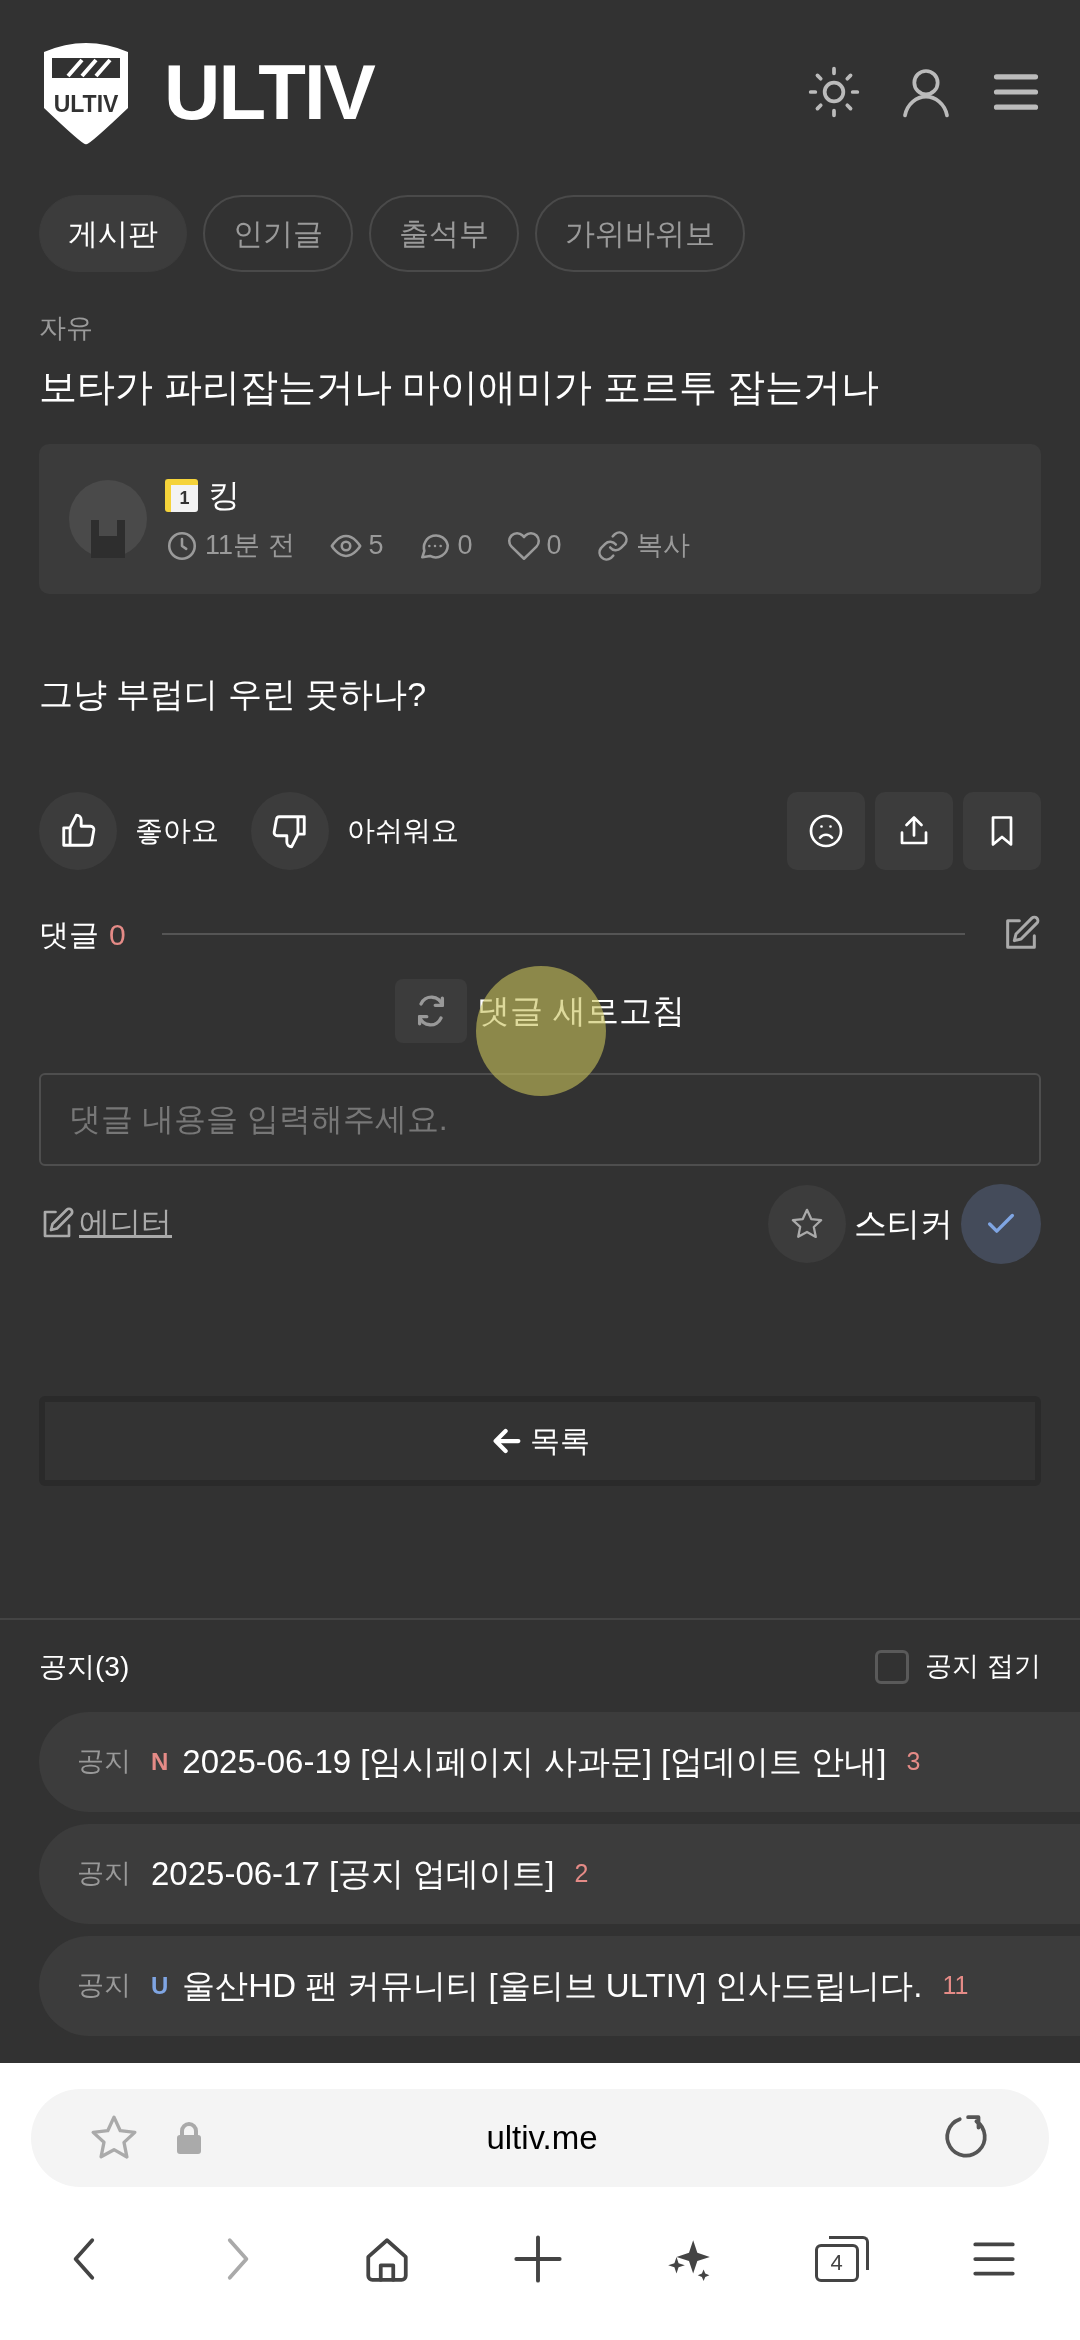 This screenshot has width=1080, height=2340. What do you see at coordinates (376, 546) in the screenshot?
I see `view-count: 5` at bounding box center [376, 546].